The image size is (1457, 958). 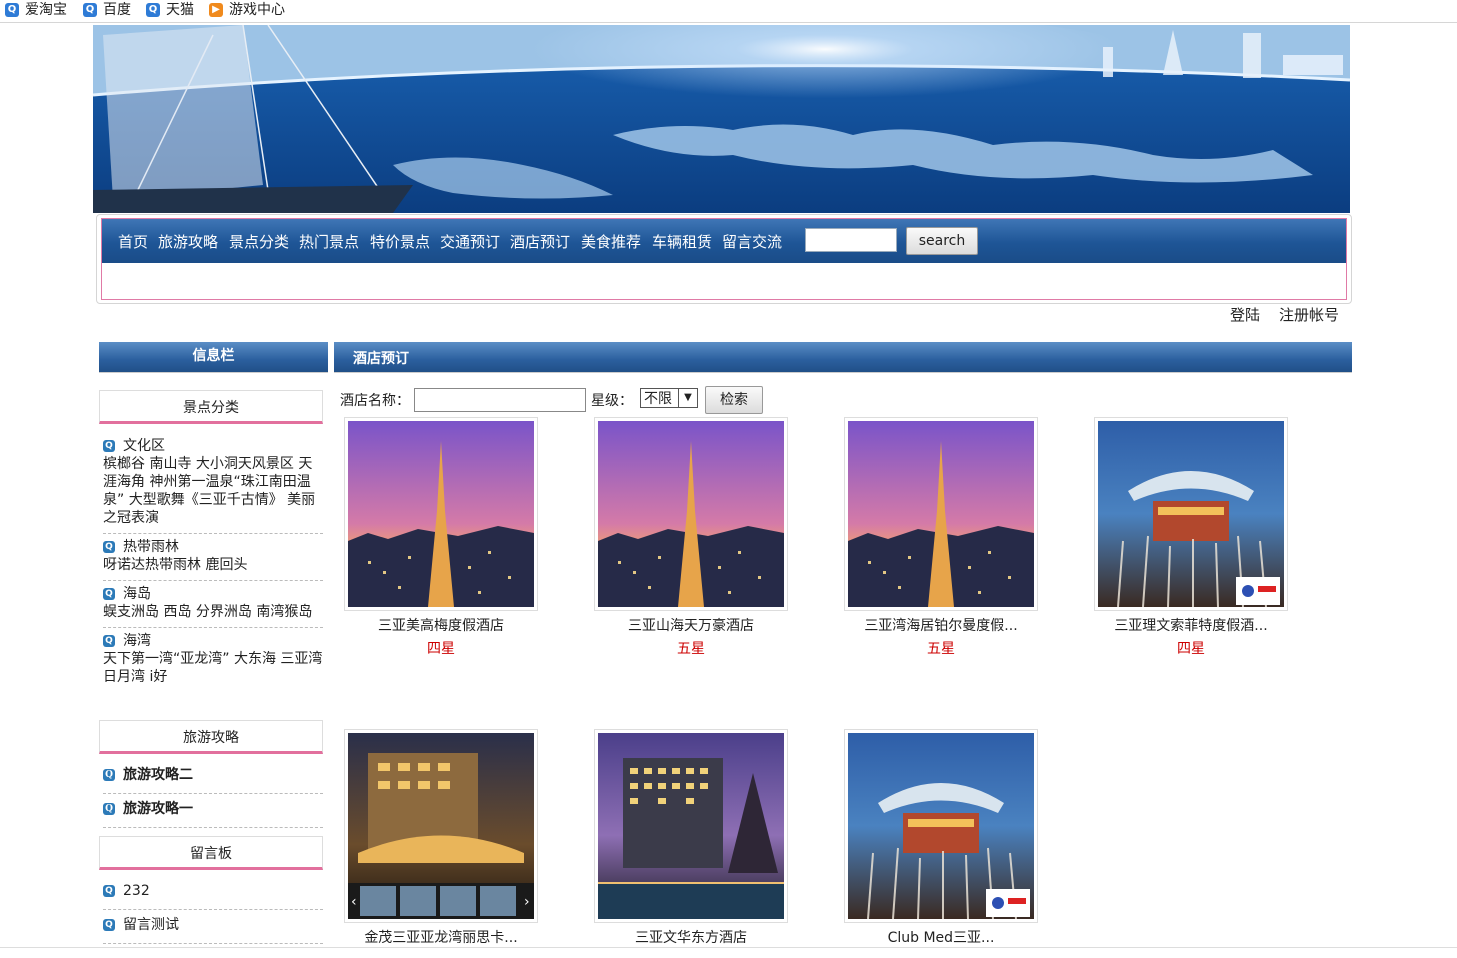 What do you see at coordinates (144, 446) in the screenshot?
I see `category-title: 文化区` at bounding box center [144, 446].